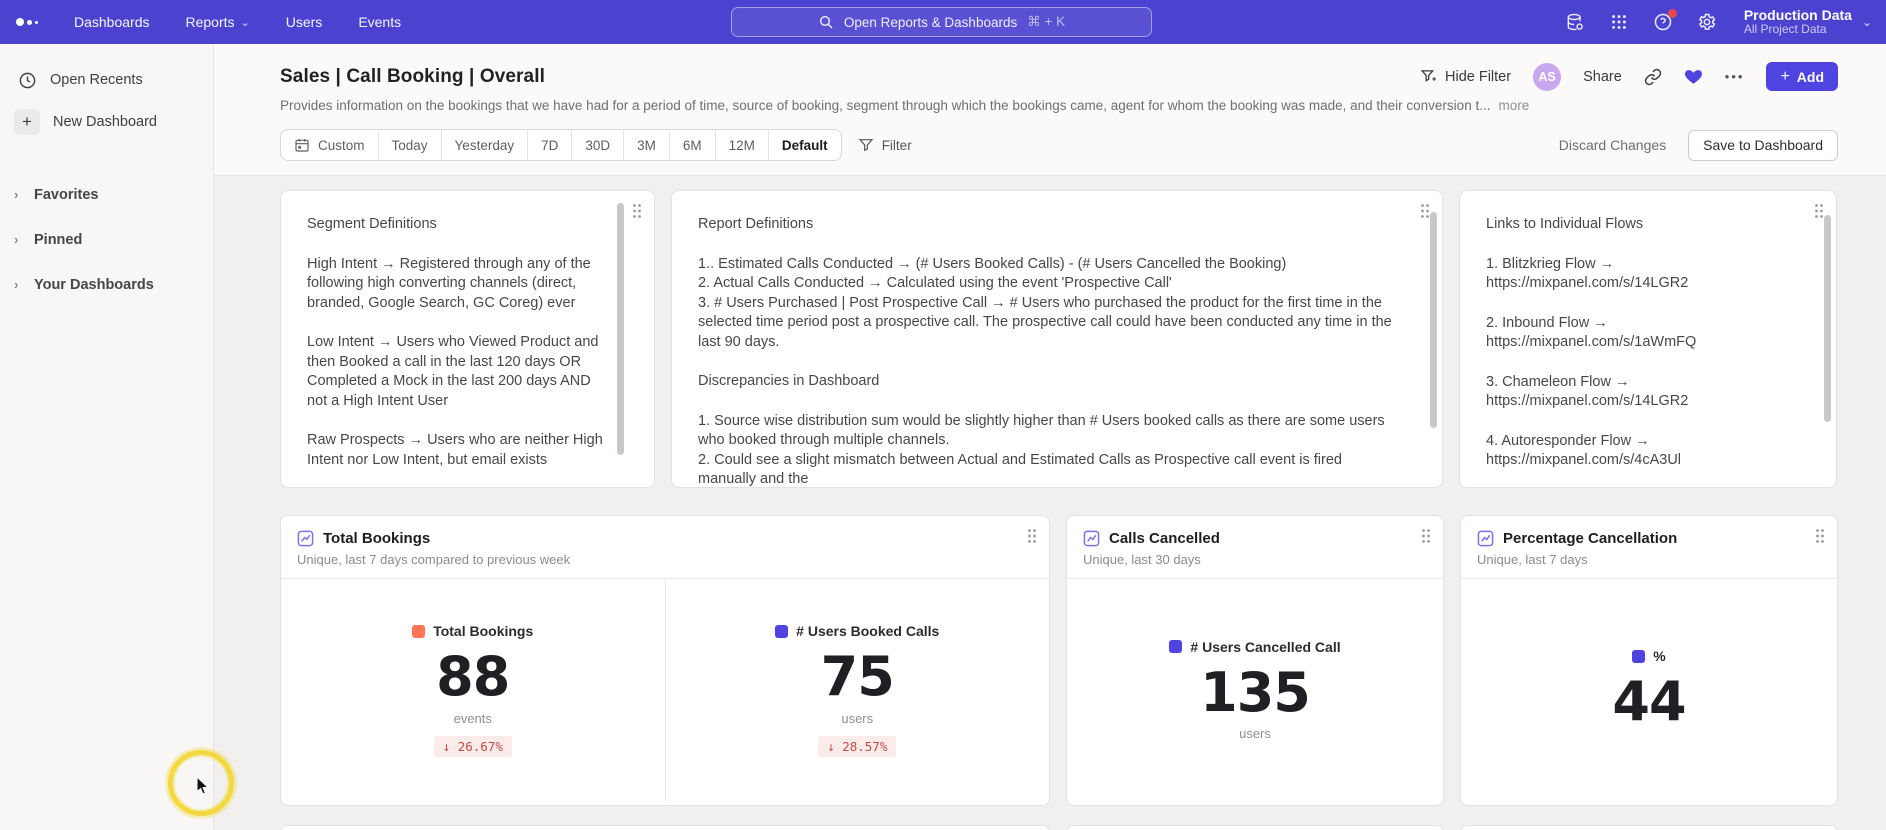  Describe the element at coordinates (1653, 77) in the screenshot. I see `copy-link-icon` at that location.